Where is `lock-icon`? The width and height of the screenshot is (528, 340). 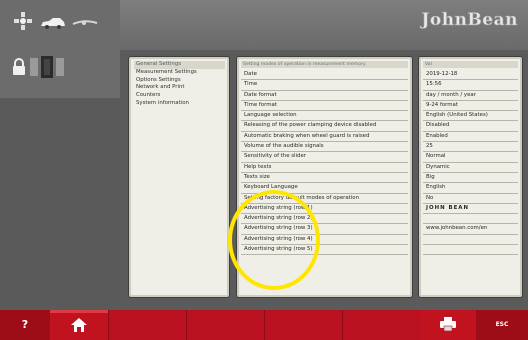 lock-icon is located at coordinates (19, 69).